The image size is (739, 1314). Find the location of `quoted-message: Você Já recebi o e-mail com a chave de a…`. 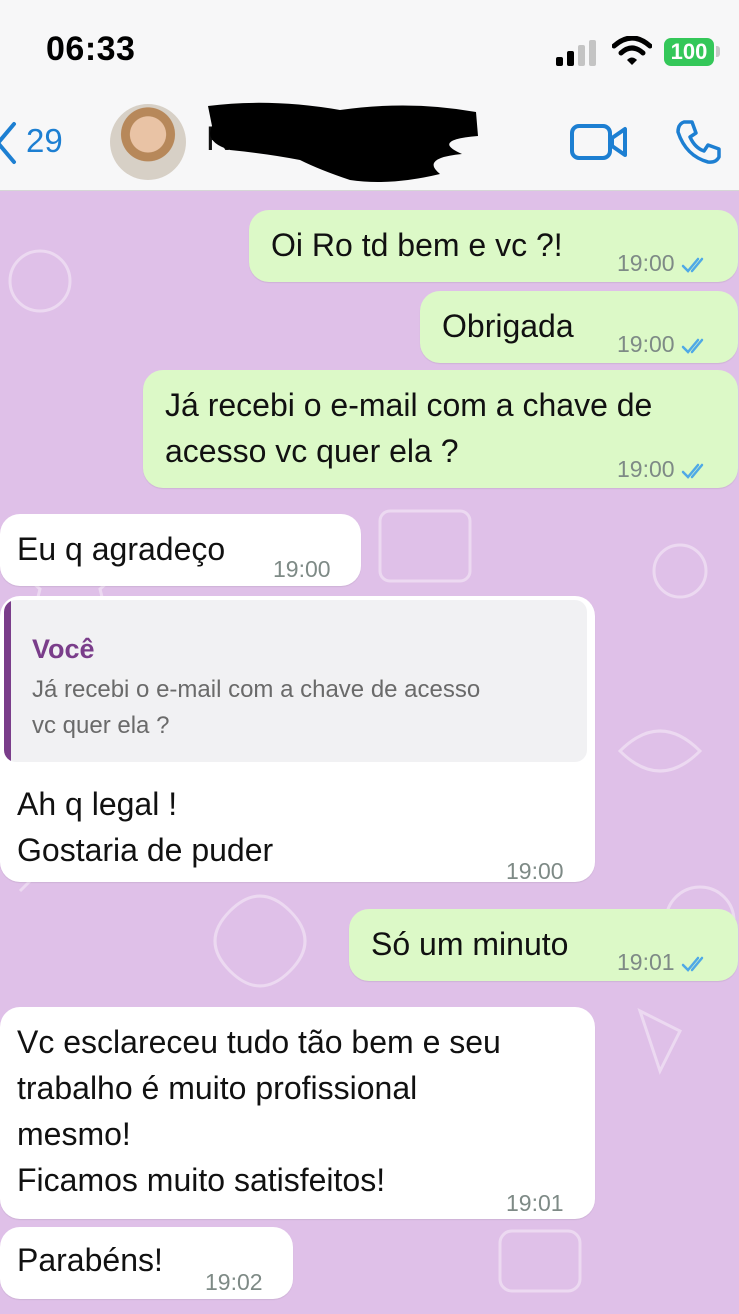

quoted-message: Você Já recebi o e-mail com a chave de a… is located at coordinates (295, 681).